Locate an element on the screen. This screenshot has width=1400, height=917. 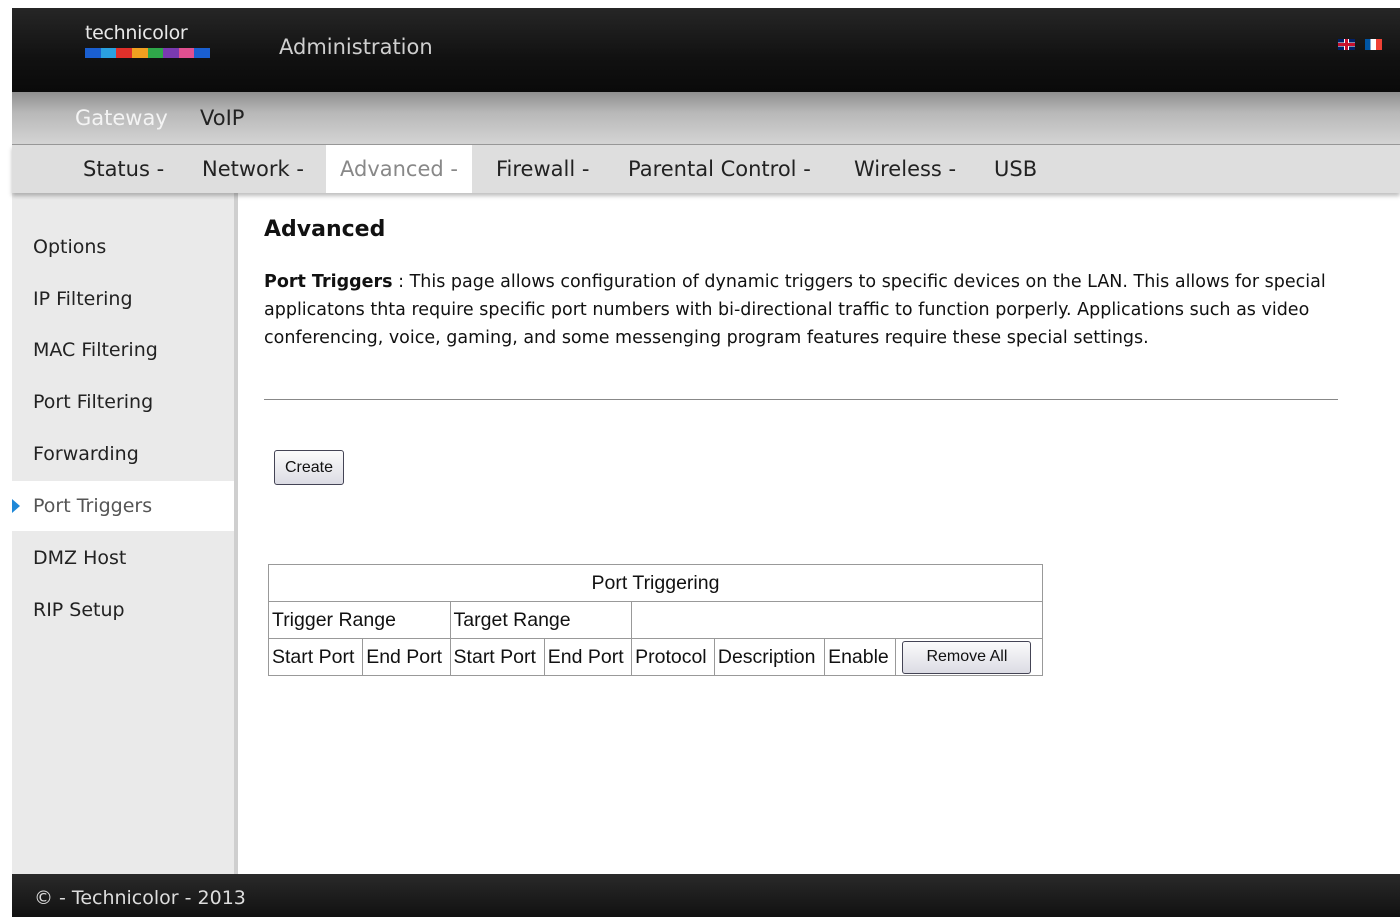
topnav-voip: VoIP is located at coordinates (222, 118).